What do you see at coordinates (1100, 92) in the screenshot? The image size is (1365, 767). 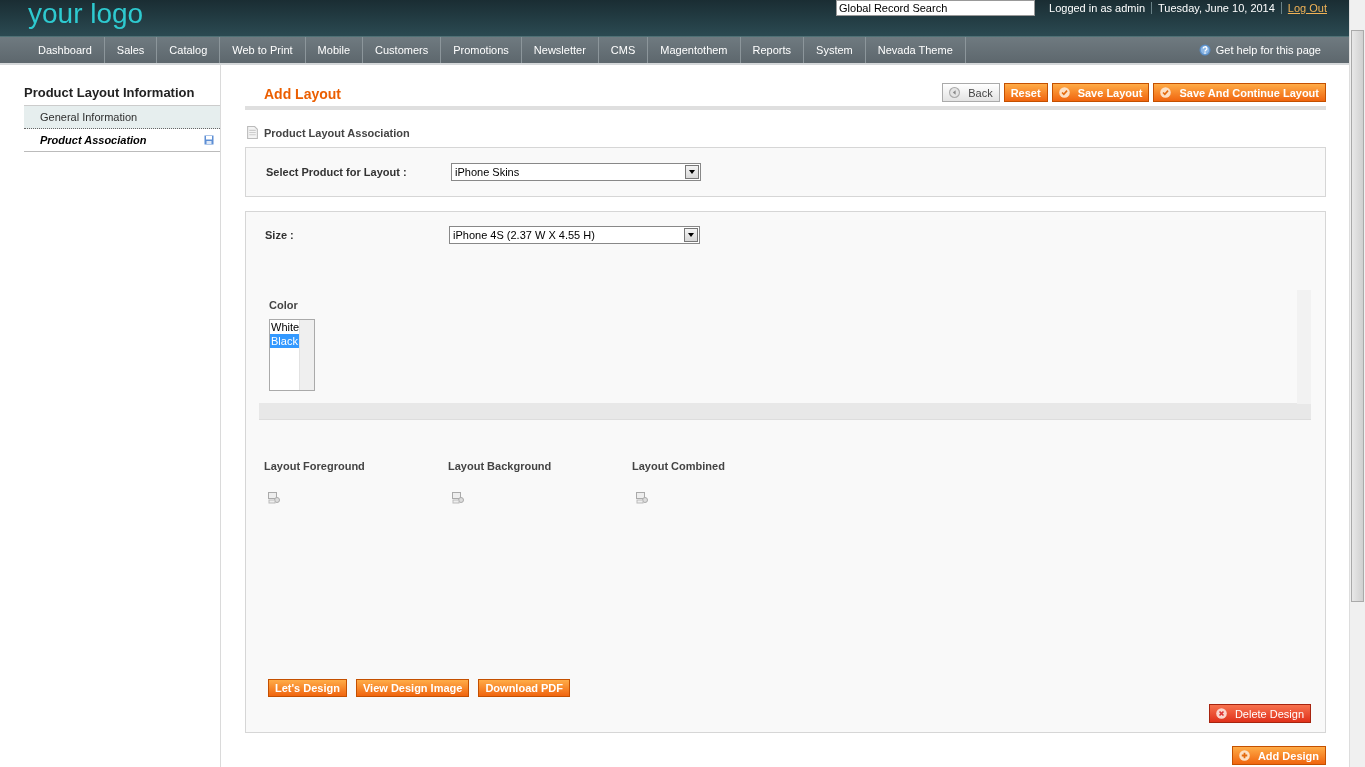 I see `action-button: Save Layout` at bounding box center [1100, 92].